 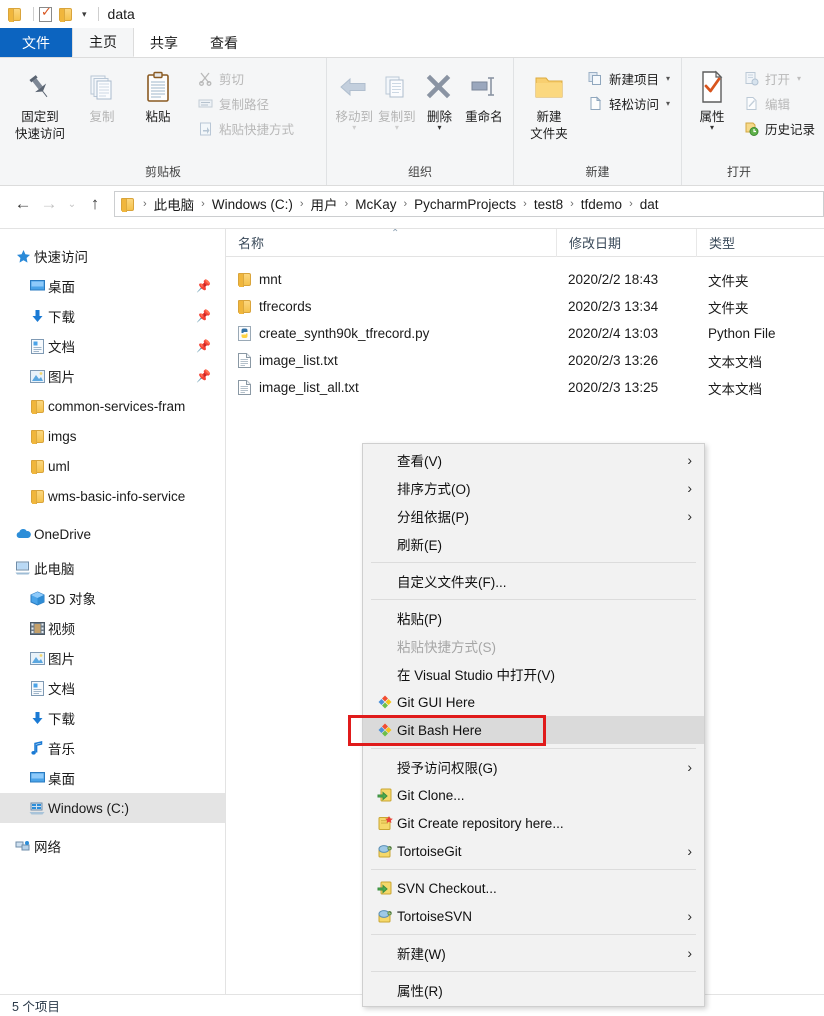 What do you see at coordinates (779, 78) in the screenshot?
I see `open-button: 打开 ▾` at bounding box center [779, 78].